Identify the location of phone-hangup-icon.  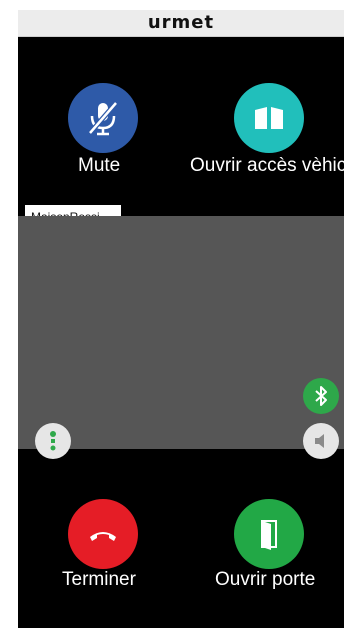
(103, 536).